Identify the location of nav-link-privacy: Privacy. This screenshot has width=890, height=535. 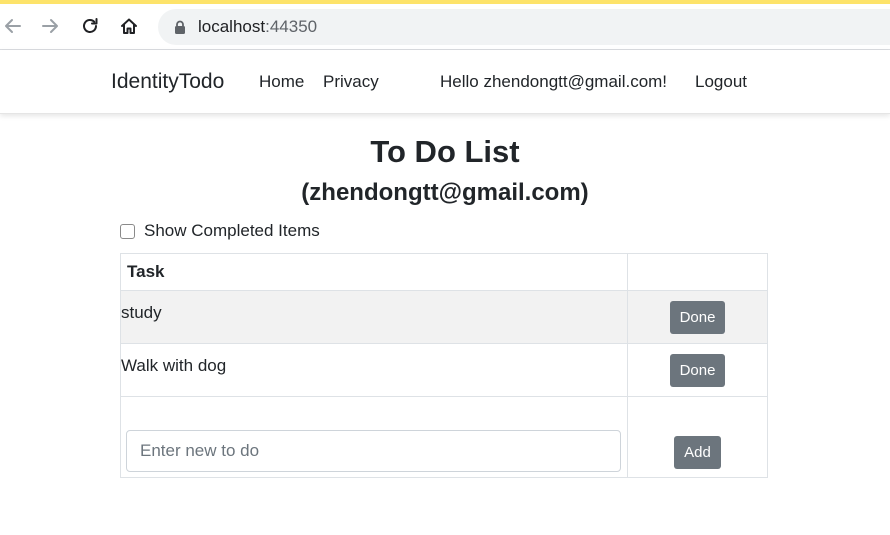
(351, 82).